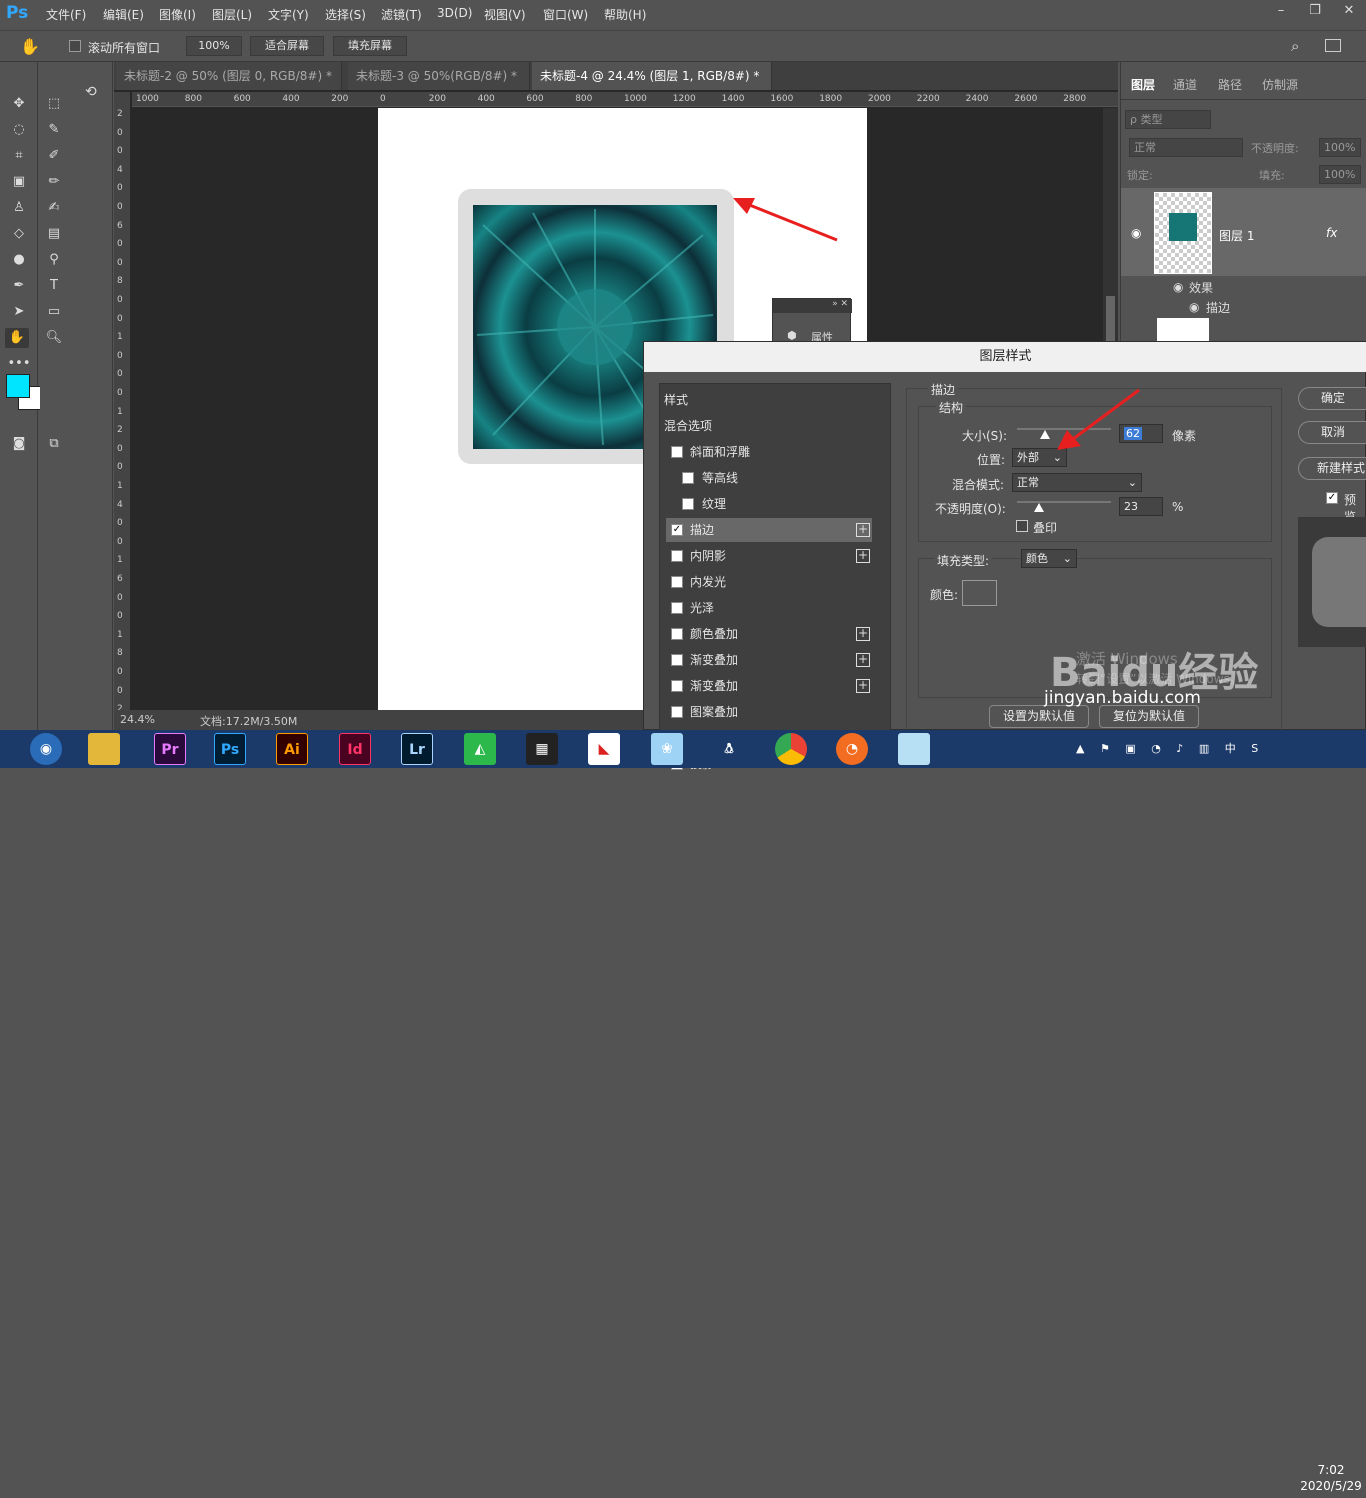 This screenshot has height=1498, width=1366. What do you see at coordinates (1049, 558) in the screenshot?
I see `fill-type-select: 颜色 ⌄` at bounding box center [1049, 558].